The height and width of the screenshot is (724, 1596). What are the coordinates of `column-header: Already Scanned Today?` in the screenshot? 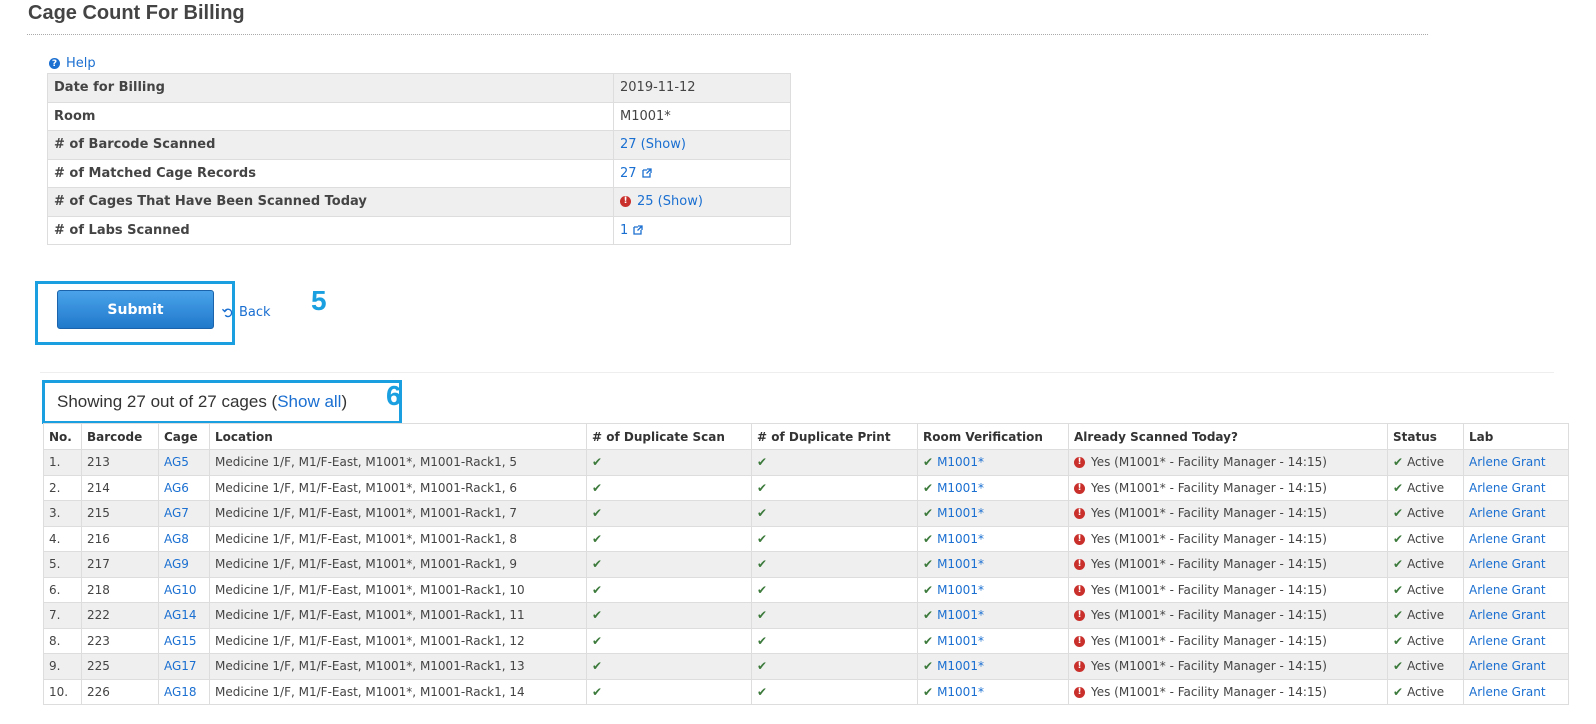 It's located at (1228, 436).